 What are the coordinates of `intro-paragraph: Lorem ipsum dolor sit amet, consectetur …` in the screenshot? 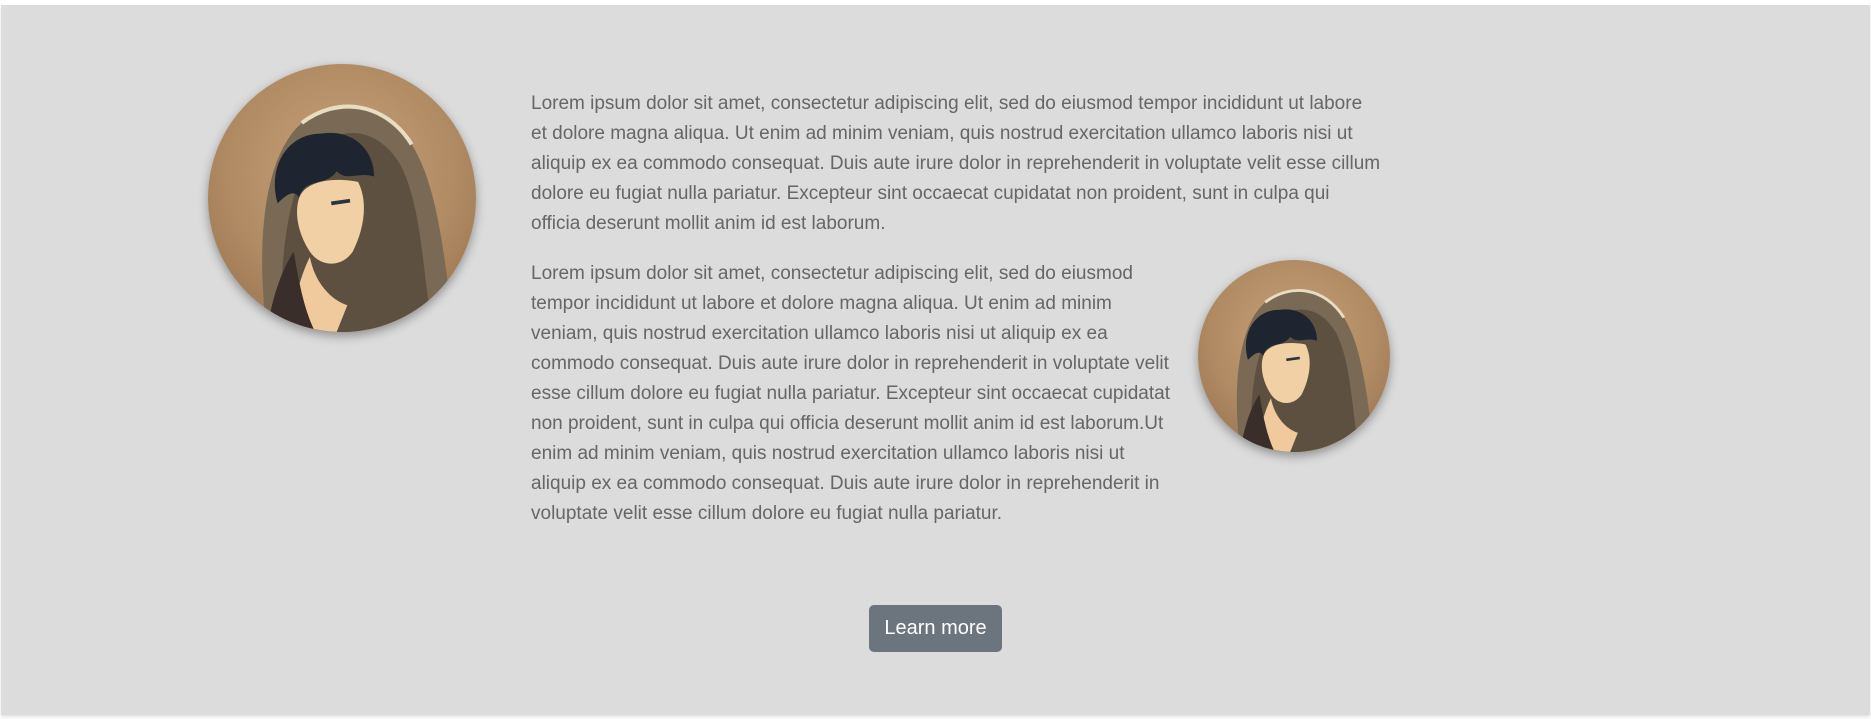 It's located at (956, 163).